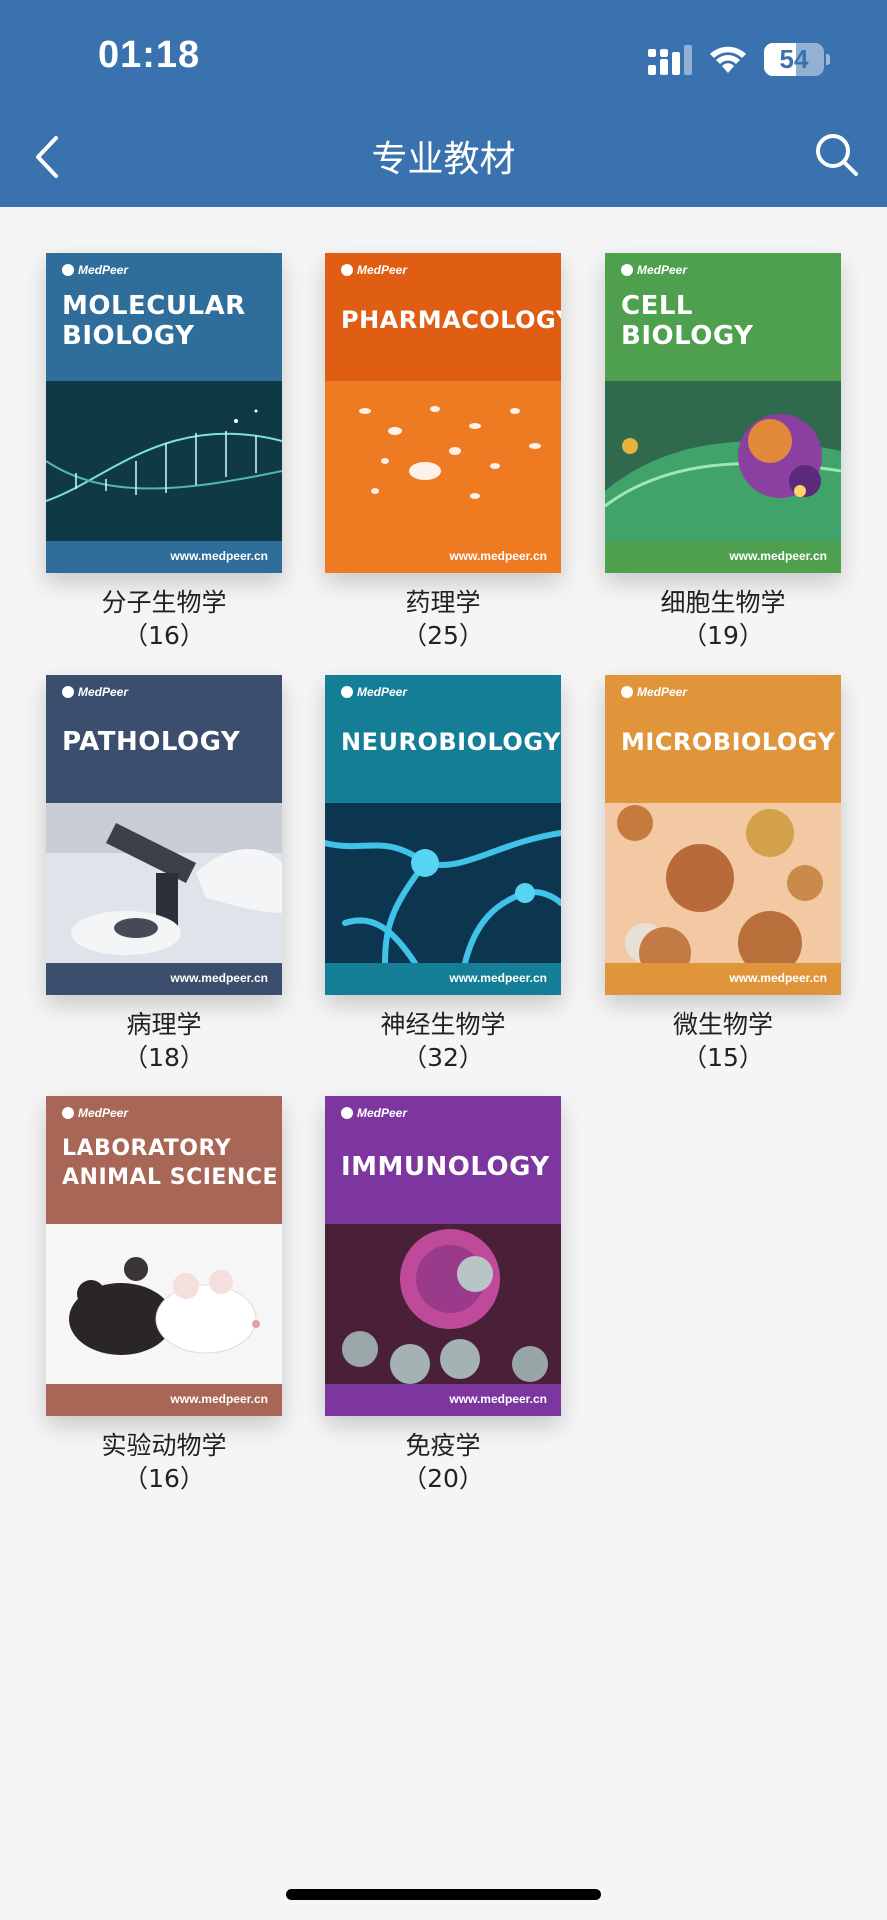 The width and height of the screenshot is (887, 1920). Describe the element at coordinates (443, 159) in the screenshot. I see `page-title: 专业教材` at that location.